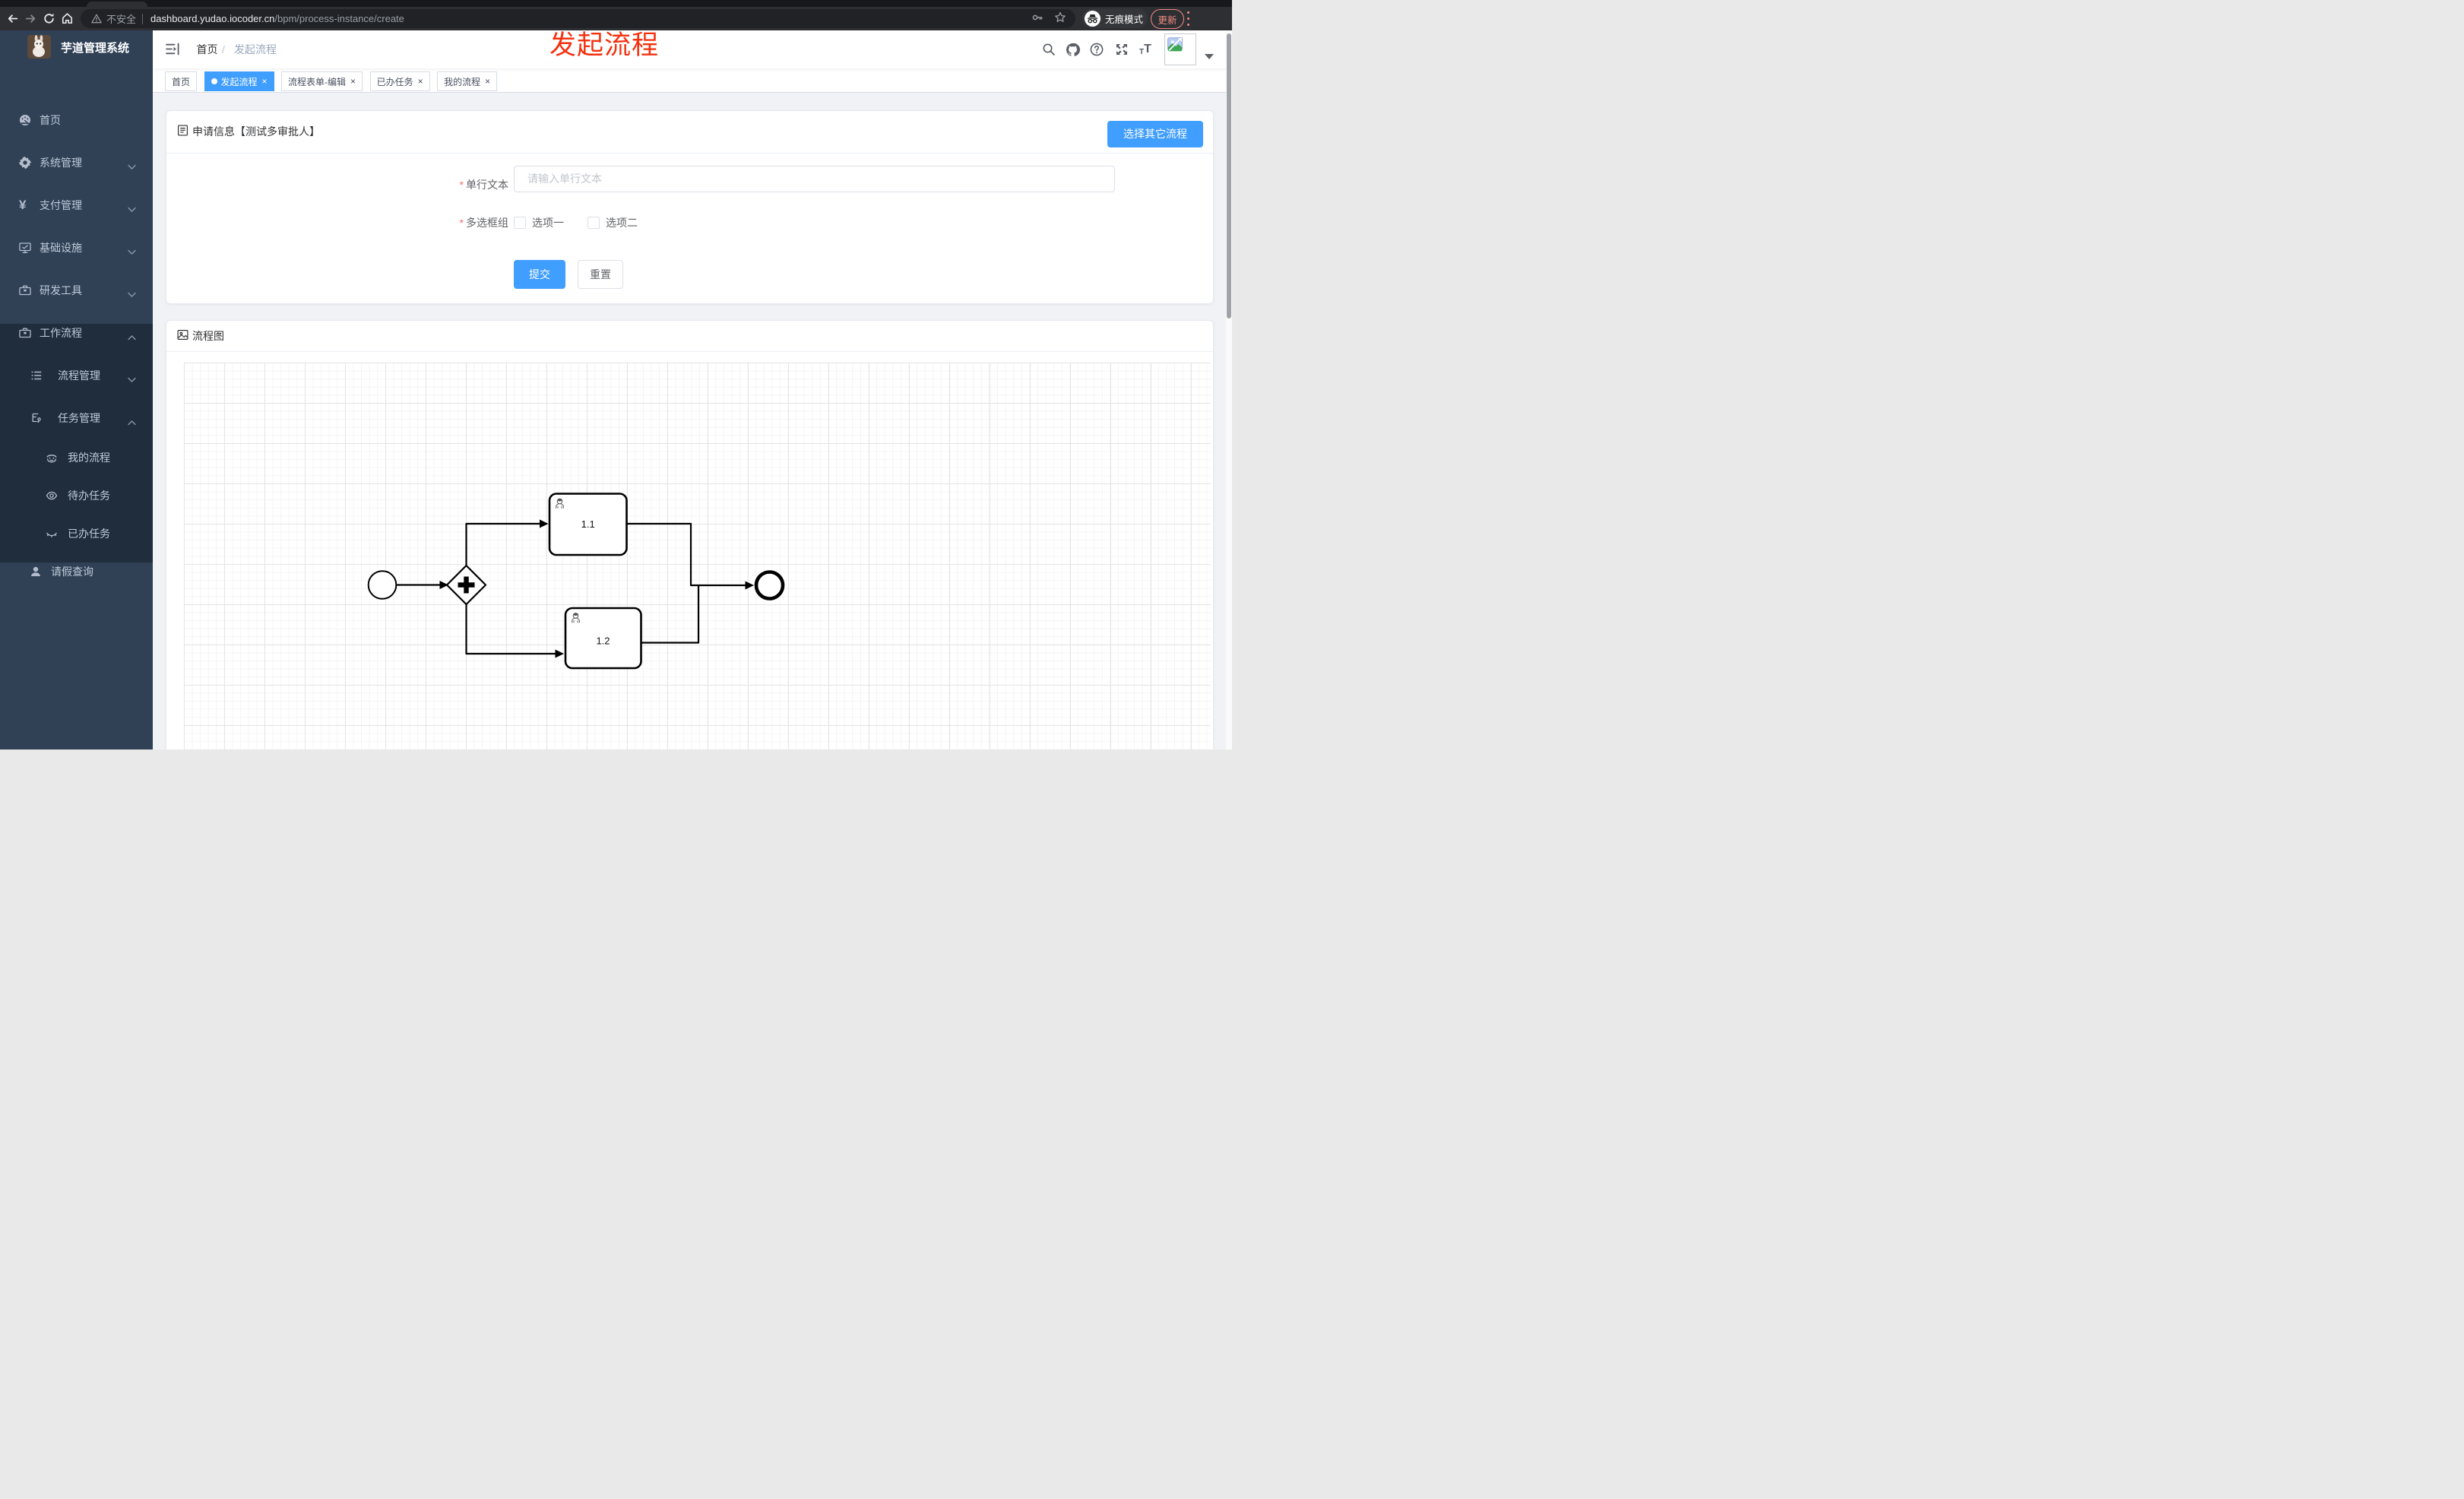 This screenshot has height=1499, width=2464. Describe the element at coordinates (1155, 133) in the screenshot. I see `choose-other-process-button: 选择其它流程` at that location.